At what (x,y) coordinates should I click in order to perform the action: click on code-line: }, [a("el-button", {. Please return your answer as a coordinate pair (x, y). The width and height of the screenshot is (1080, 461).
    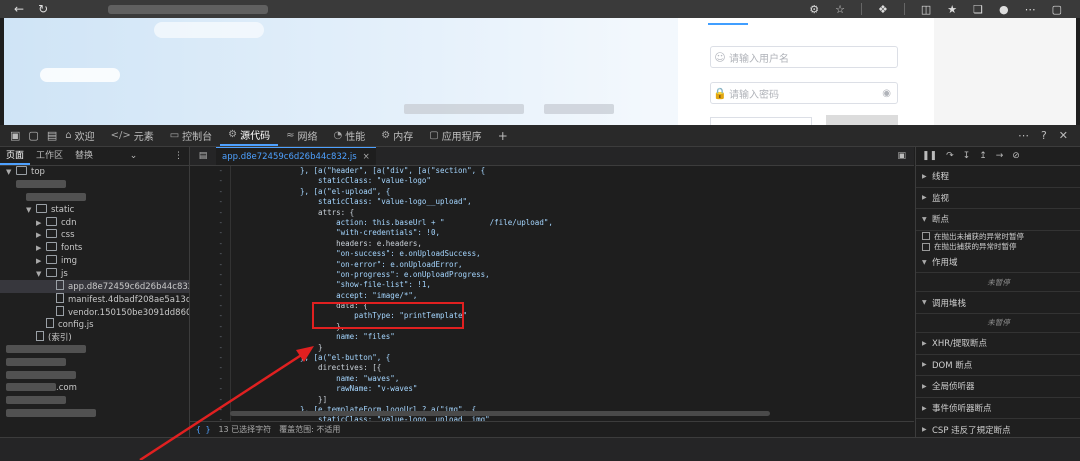
    Looking at the image, I should click on (395, 358).